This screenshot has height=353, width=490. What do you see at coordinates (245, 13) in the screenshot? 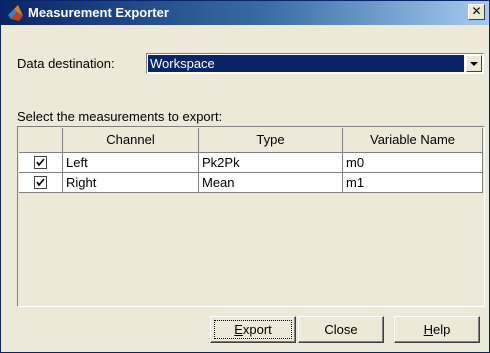
I see `title-bar: Measurement Exporter ✕` at bounding box center [245, 13].